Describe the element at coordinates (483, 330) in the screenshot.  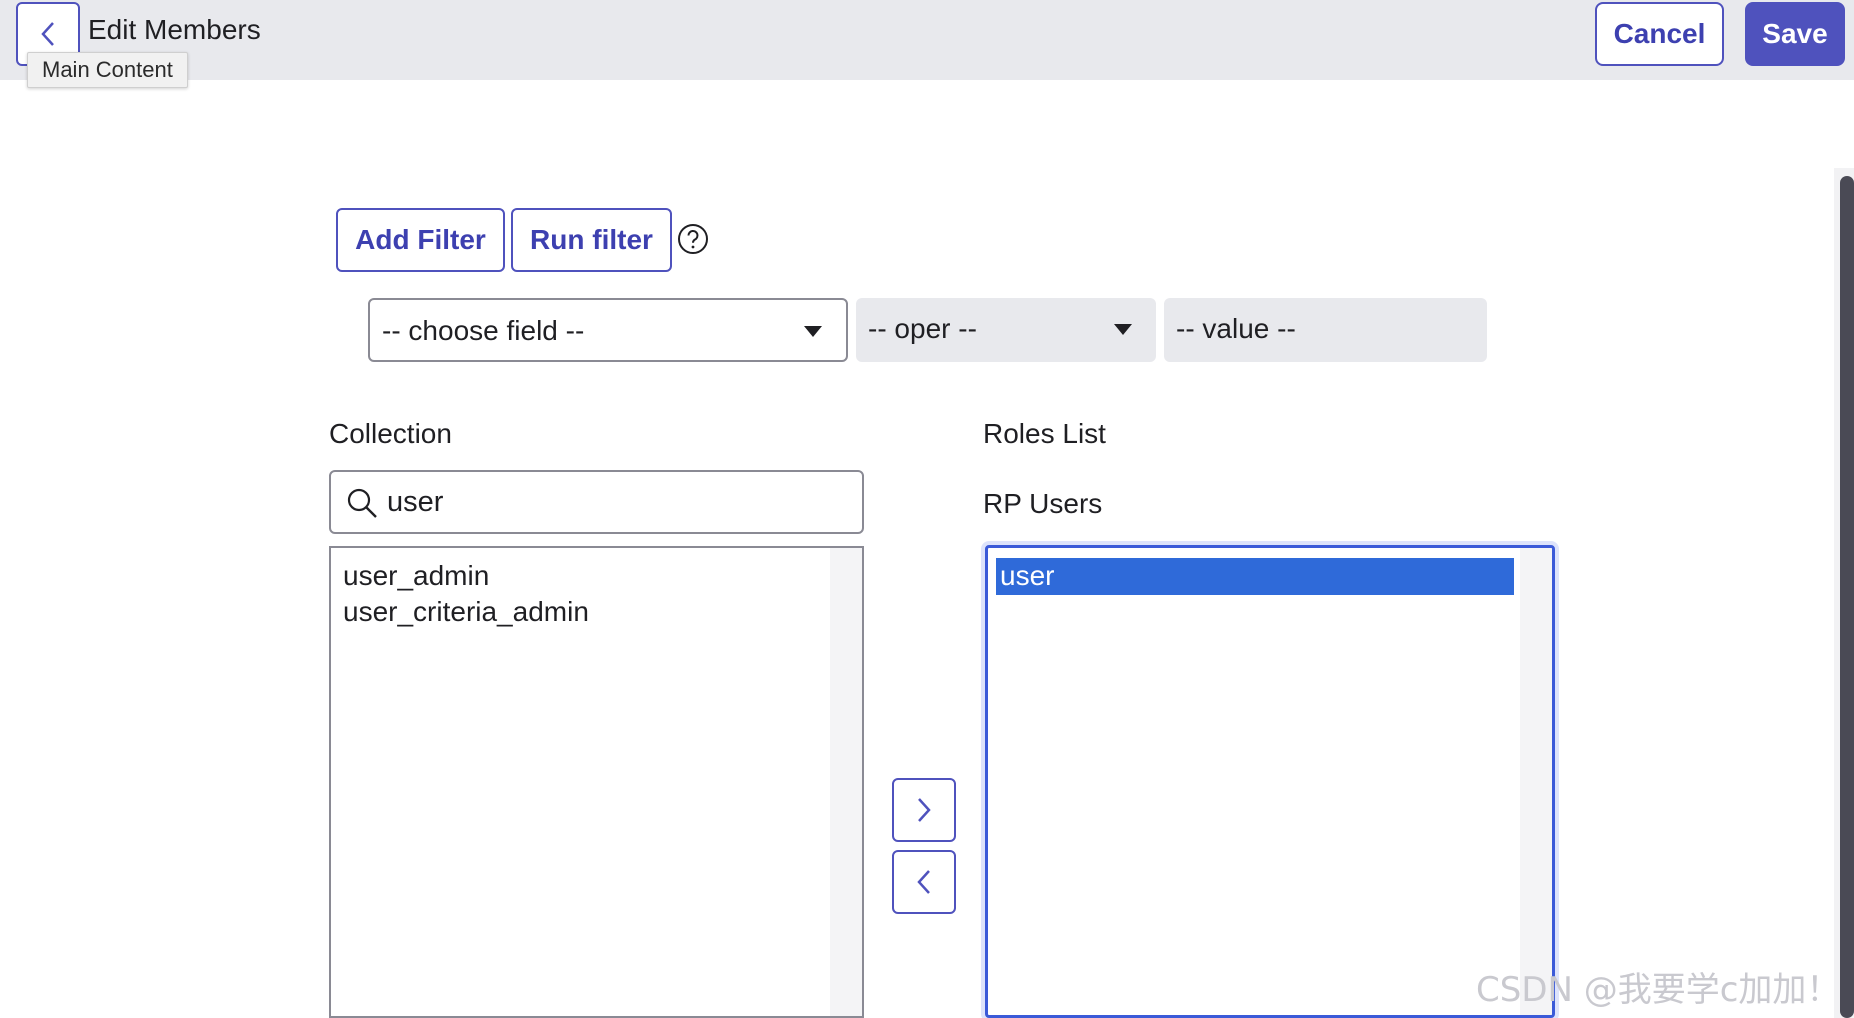
I see `choose-field-value: -- choose field --` at that location.